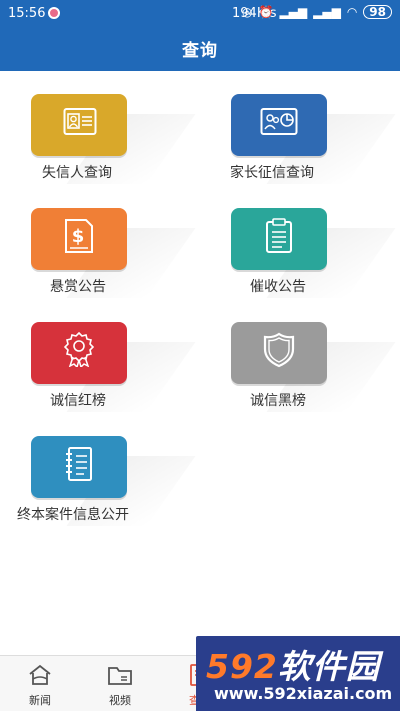  What do you see at coordinates (200, 51) in the screenshot?
I see `page-title: 查询` at bounding box center [200, 51].